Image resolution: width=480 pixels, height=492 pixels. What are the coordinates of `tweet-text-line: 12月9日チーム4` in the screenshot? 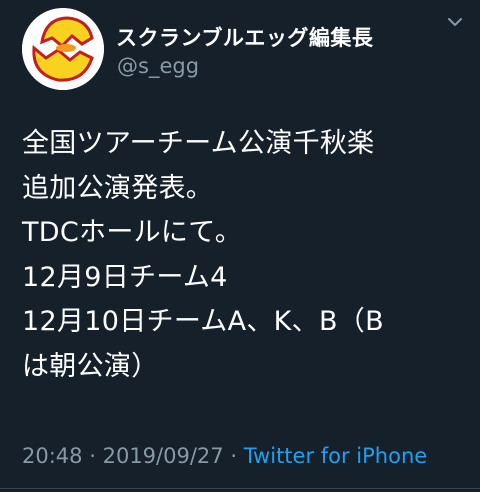 It's located at (125, 277).